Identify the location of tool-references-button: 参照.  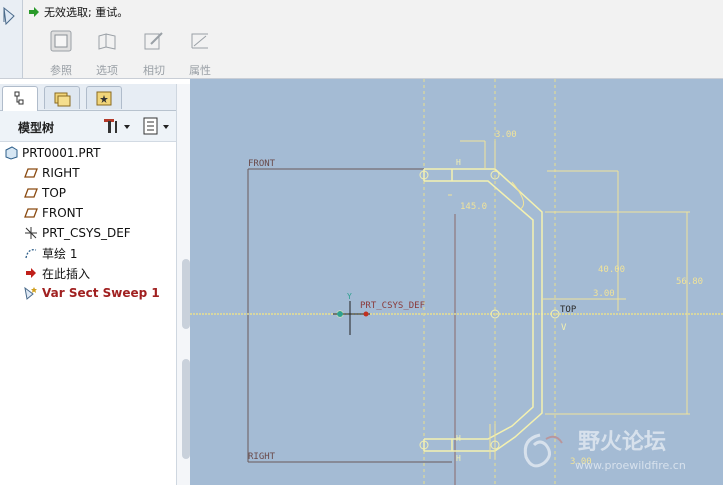
(61, 54).